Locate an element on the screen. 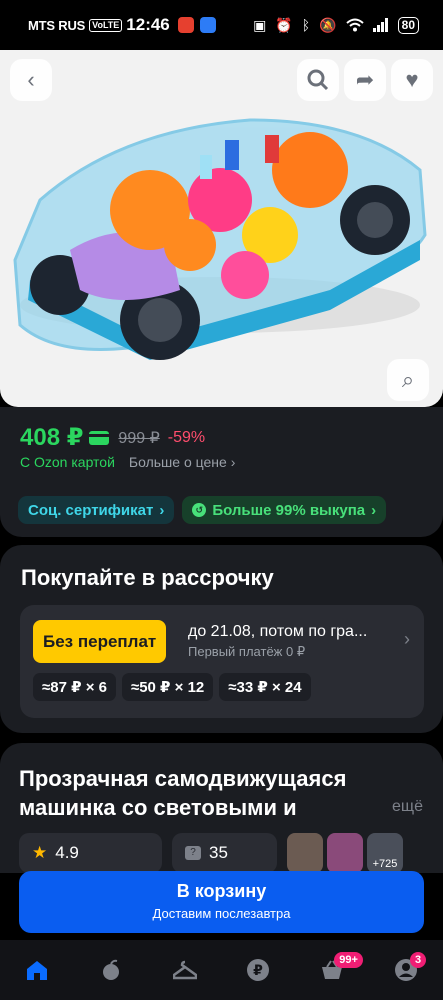  nav-home is located at coordinates (37, 970).